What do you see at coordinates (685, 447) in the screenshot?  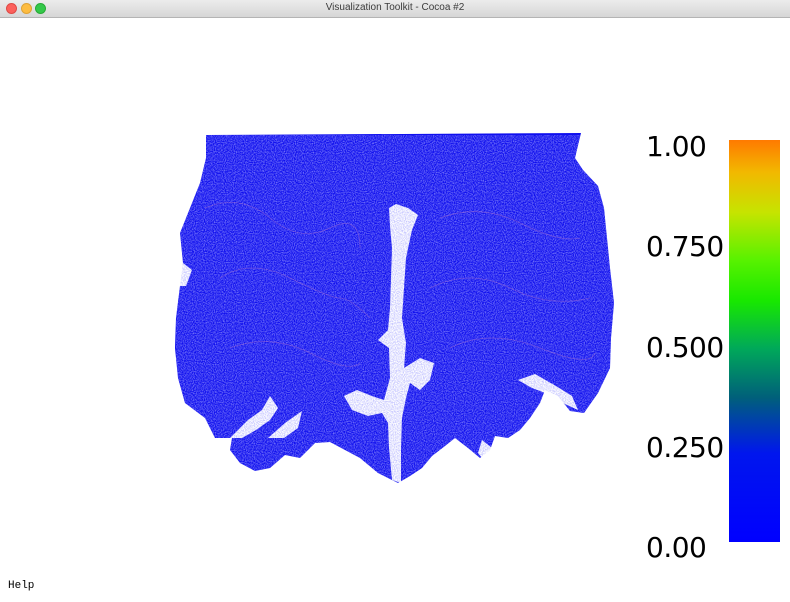 I see `scalar-bar-label-0250: 0.250` at bounding box center [685, 447].